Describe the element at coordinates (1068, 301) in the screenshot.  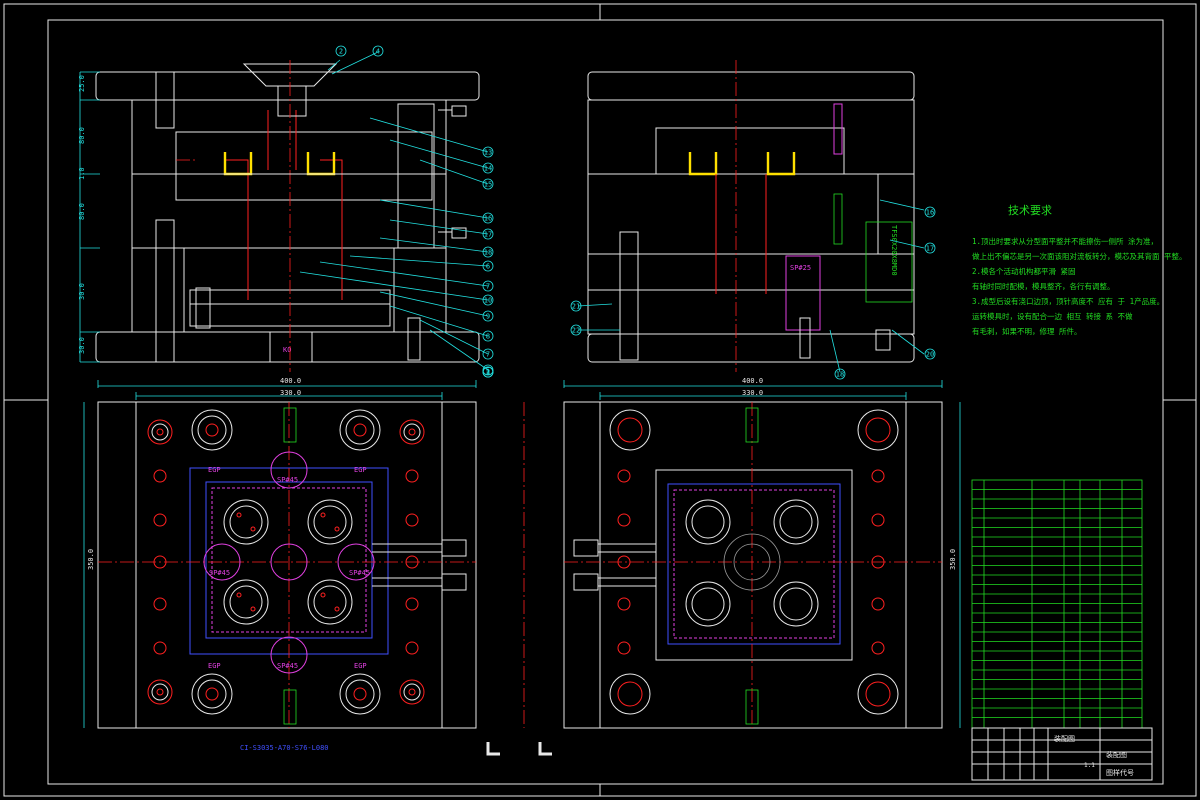
I see `tech-note-line: 3.成型后设有浇口边顶，顶针高度不 应有 于 1产品度。` at that location.